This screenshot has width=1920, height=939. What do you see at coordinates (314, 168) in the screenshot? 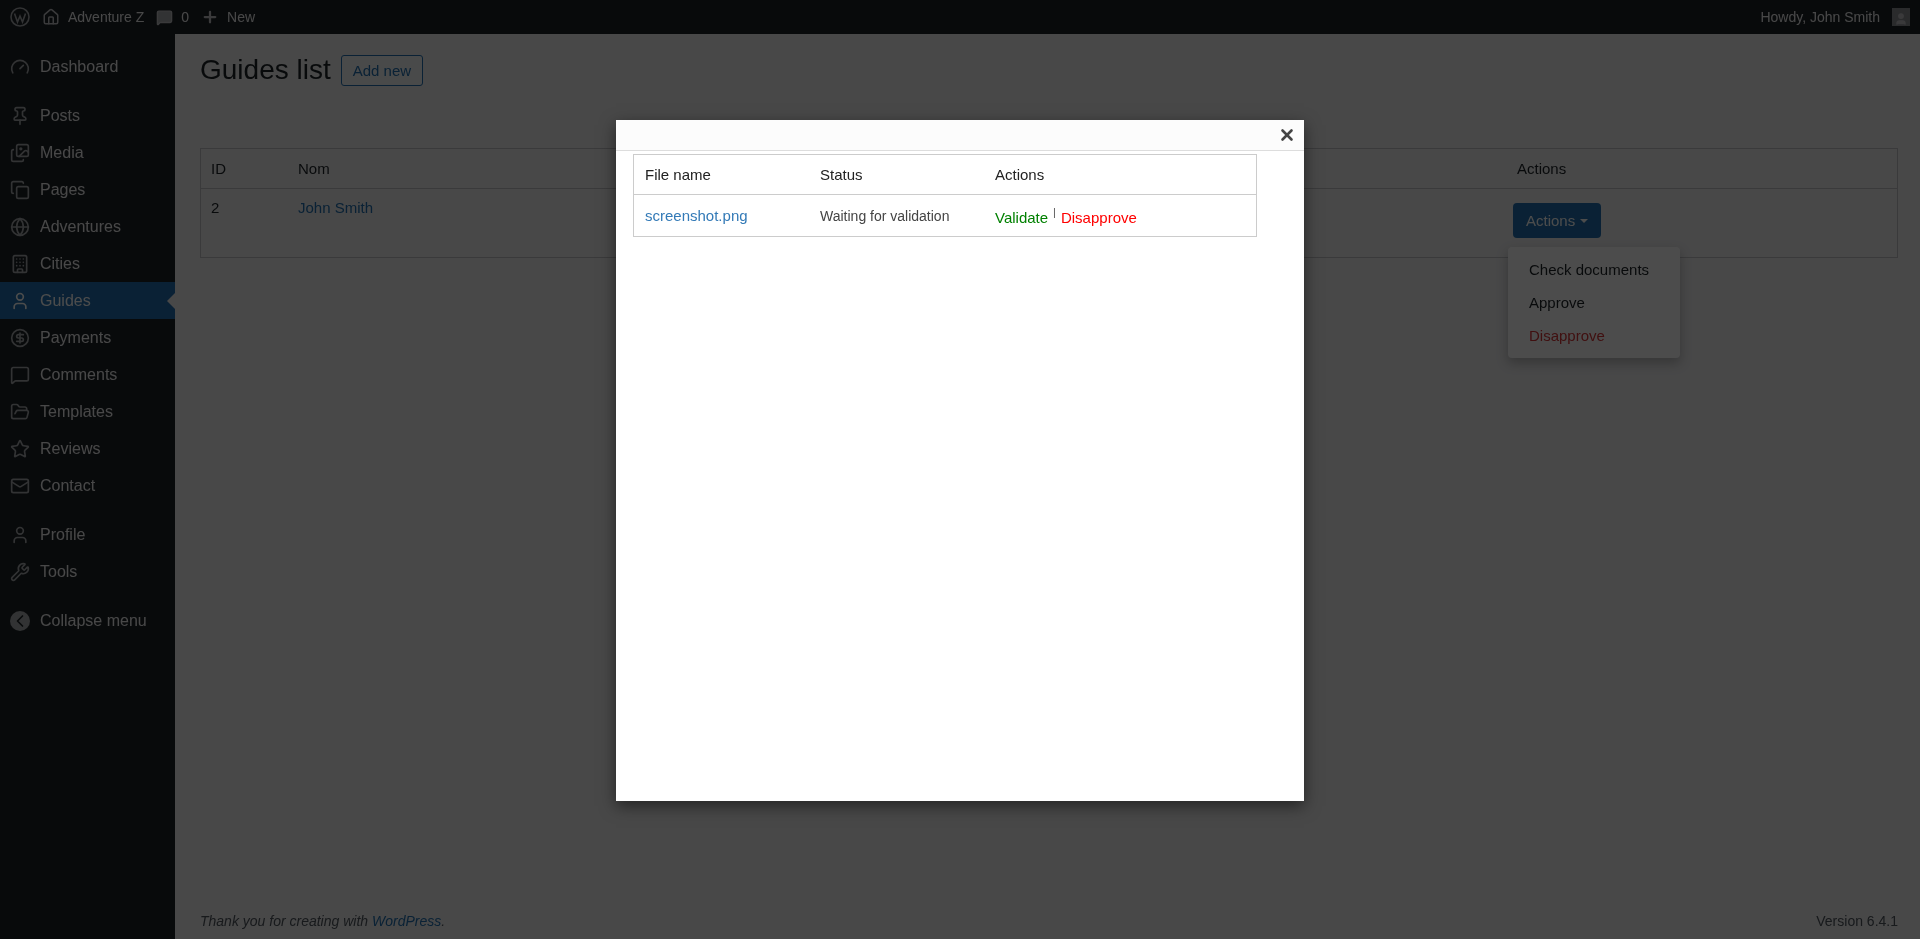
I see `column-header: Nom` at bounding box center [314, 168].